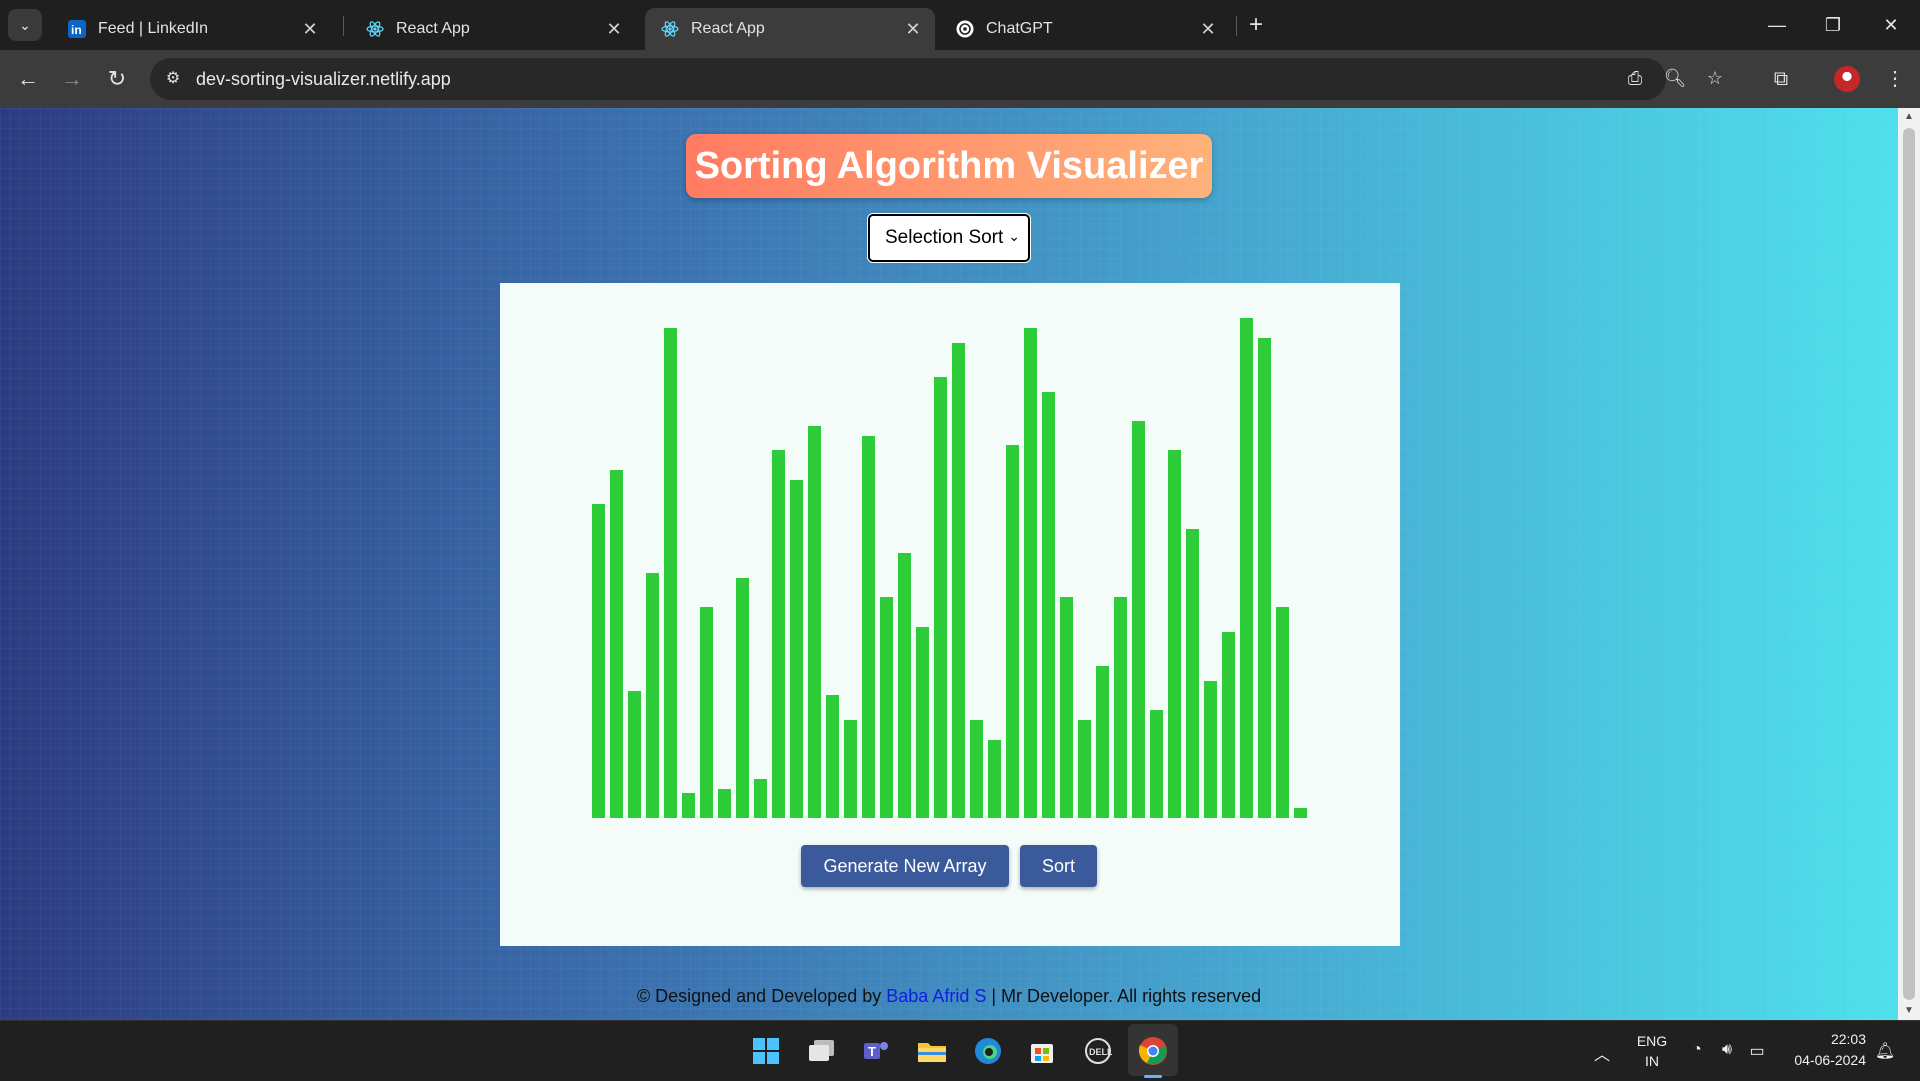  What do you see at coordinates (766, 1051) in the screenshot?
I see `windows-start-icon` at bounding box center [766, 1051].